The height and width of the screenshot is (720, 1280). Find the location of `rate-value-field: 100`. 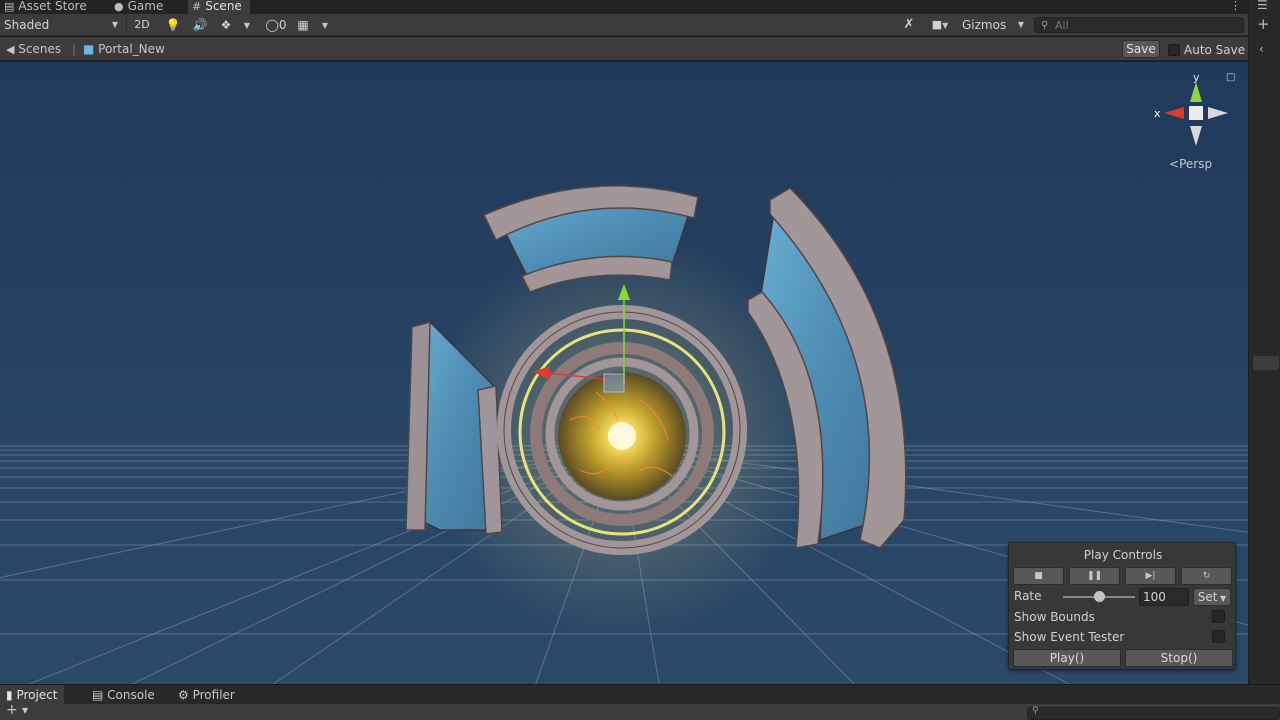

rate-value-field: 100 is located at coordinates (1164, 597).